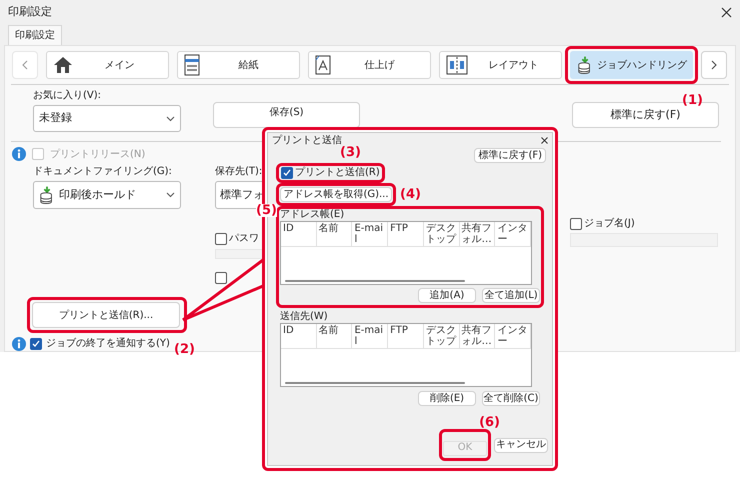 The height and width of the screenshot is (477, 740). What do you see at coordinates (447, 295) in the screenshot?
I see `add-button: 追加(A)` at bounding box center [447, 295].